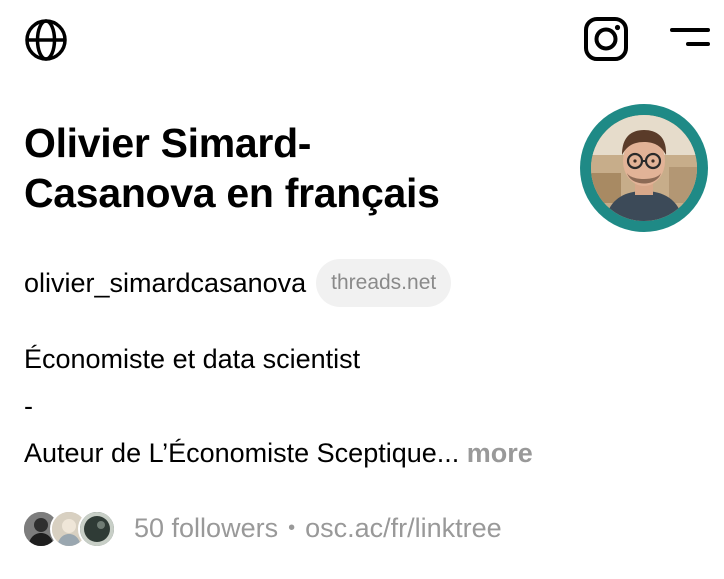  I want to click on profile-meta-row: 50 followers • osc.ac/fr/linktree, so click(262, 528).